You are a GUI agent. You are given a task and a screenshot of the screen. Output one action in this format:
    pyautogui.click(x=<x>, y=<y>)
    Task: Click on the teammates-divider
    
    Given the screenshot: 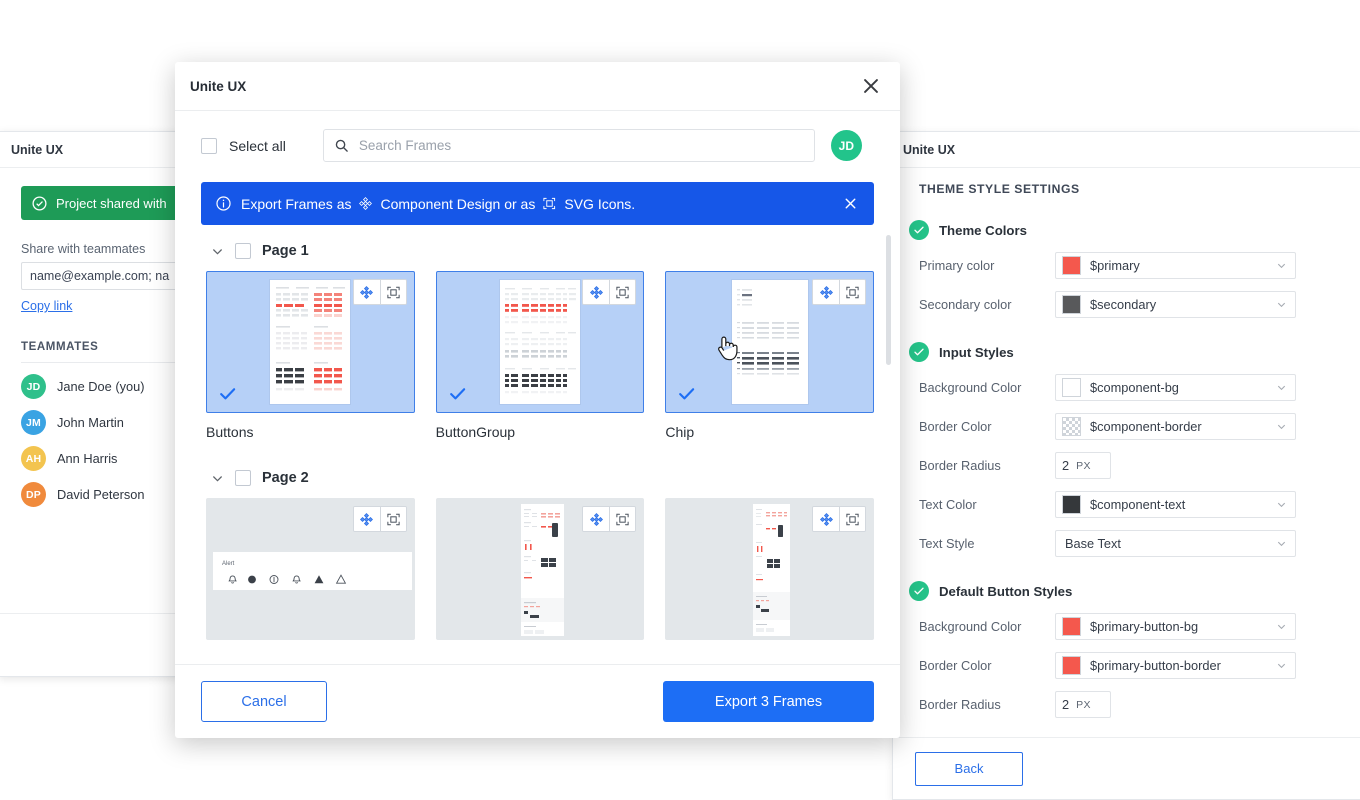 What is the action you would take?
    pyautogui.click(x=109, y=362)
    